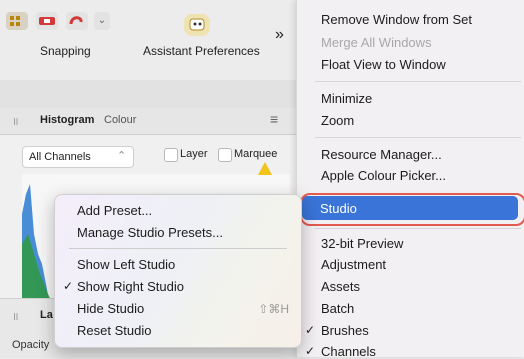  I want to click on hide-studio-shortcut: ⇧⌘H, so click(273, 309).